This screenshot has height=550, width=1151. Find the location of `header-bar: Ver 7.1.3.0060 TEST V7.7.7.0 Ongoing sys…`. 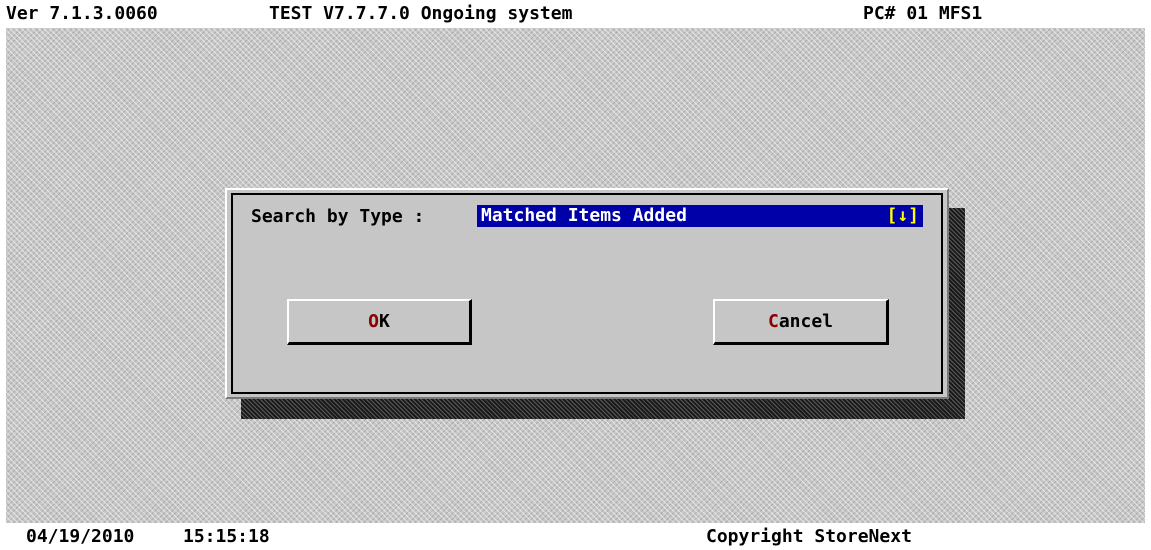

header-bar: Ver 7.1.3.0060 TEST V7.7.7.0 Ongoing sys… is located at coordinates (575, 14).